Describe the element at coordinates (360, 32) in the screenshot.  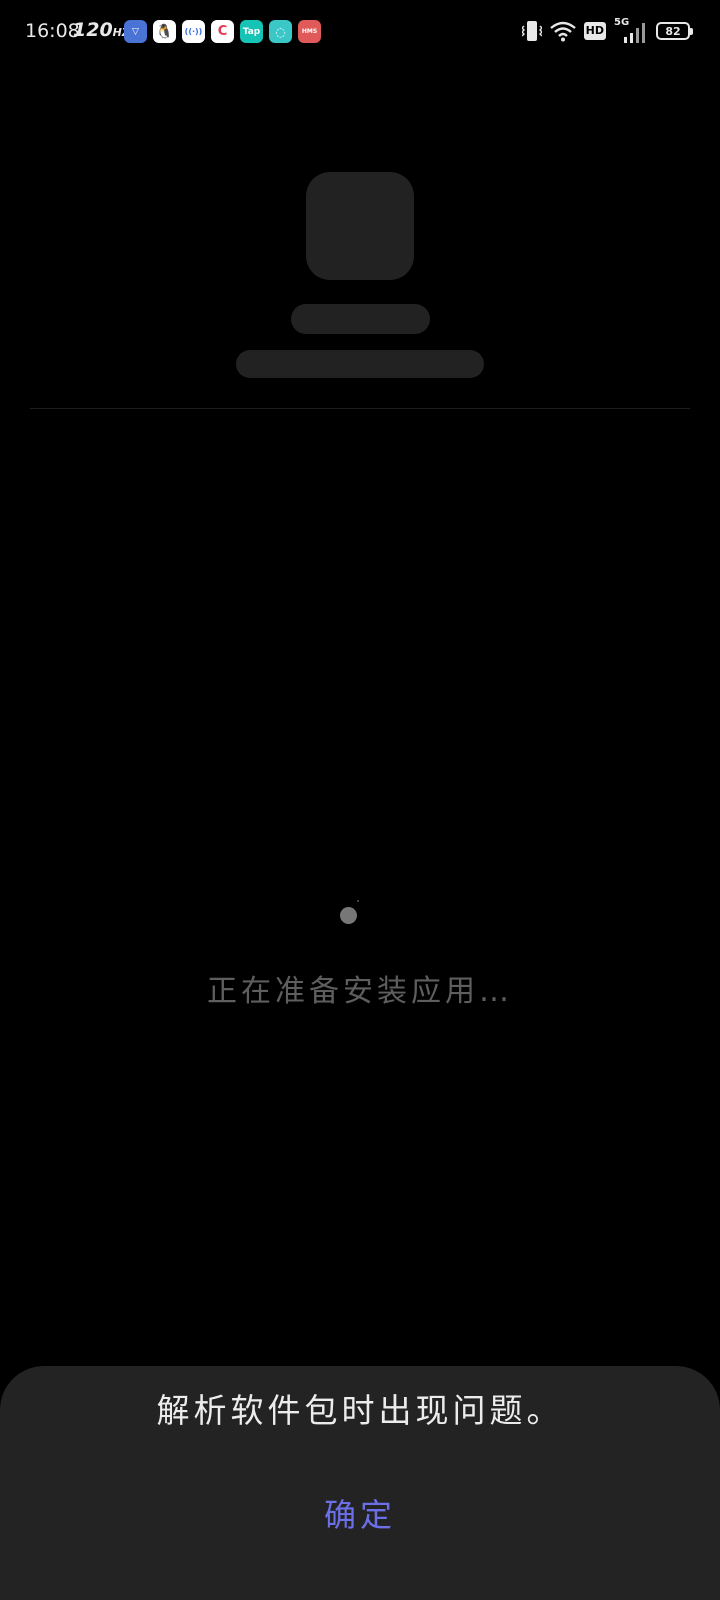
I see `status-bar: 16:08 120HZ ▽ 🐧 ((·)) C Tap ◌ HMS HD 5G` at that location.